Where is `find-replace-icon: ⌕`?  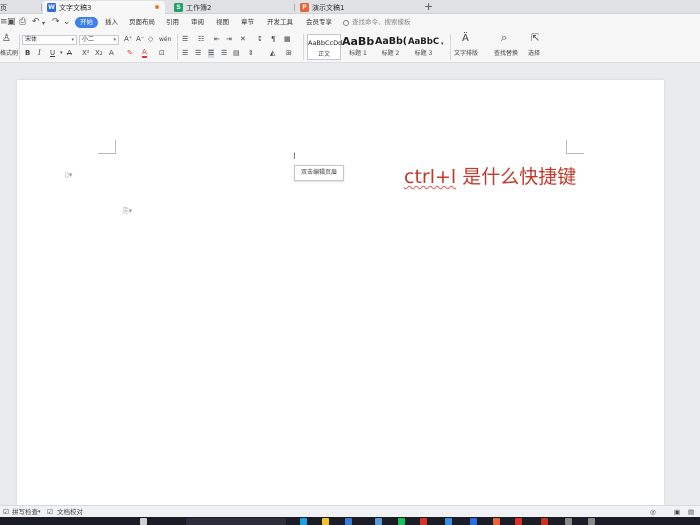
find-replace-icon: ⌕ is located at coordinates (504, 37).